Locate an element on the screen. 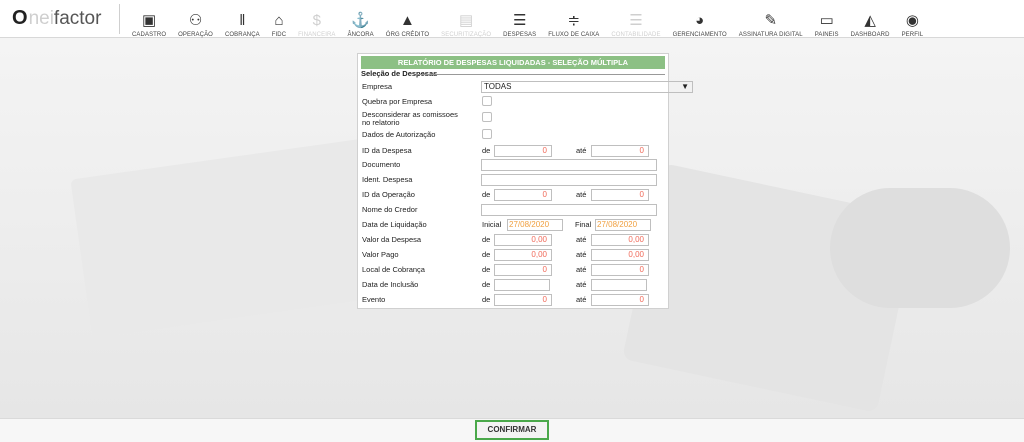 The image size is (1024, 442). data-liquidacao-start-input: 27/08/2020 is located at coordinates (535, 225).